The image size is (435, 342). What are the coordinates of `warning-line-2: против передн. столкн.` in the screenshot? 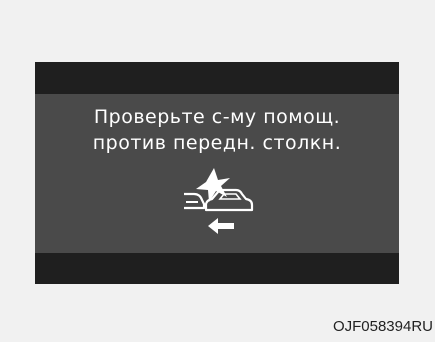 It's located at (217, 143).